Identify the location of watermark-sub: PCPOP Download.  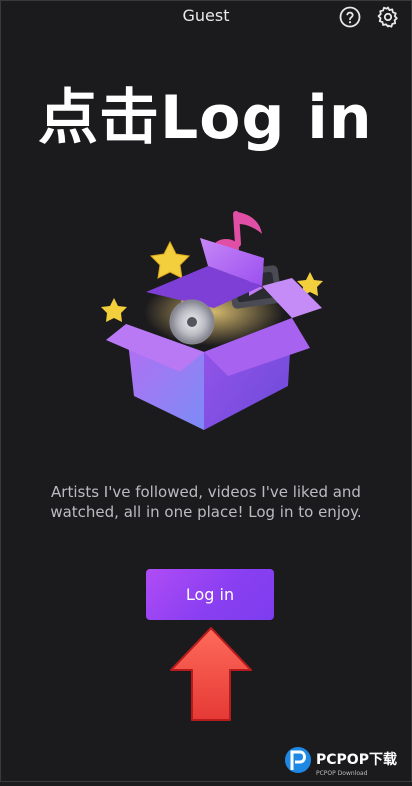
(342, 773).